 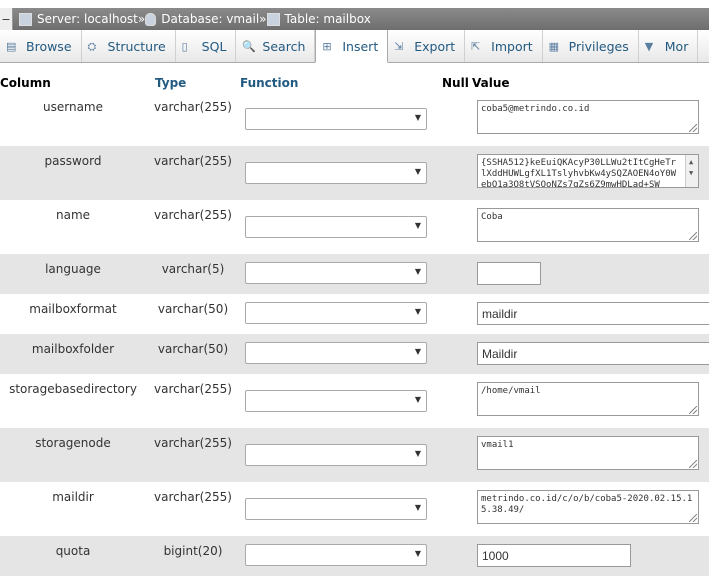 What do you see at coordinates (691, 173) in the screenshot?
I see `scroll-down-icon: ▼` at bounding box center [691, 173].